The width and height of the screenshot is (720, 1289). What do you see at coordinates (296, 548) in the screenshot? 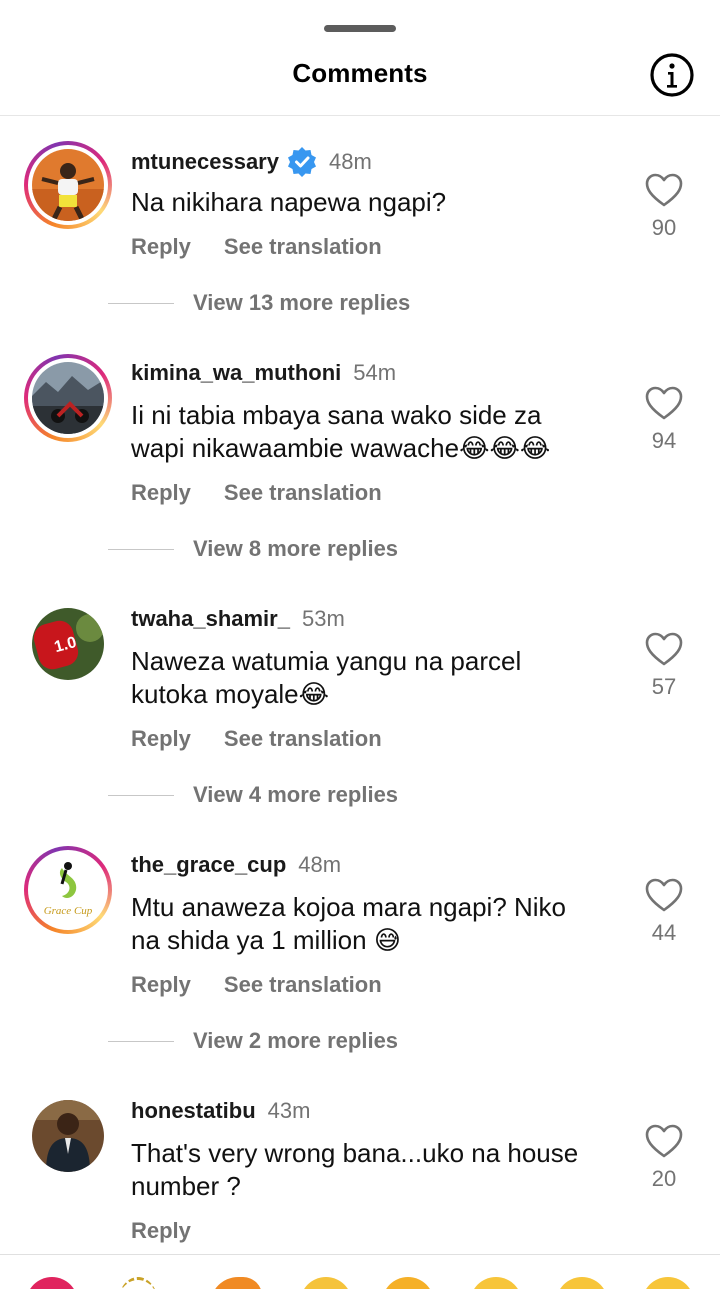
I see `view-replies-label: View 8 more replies` at bounding box center [296, 548].